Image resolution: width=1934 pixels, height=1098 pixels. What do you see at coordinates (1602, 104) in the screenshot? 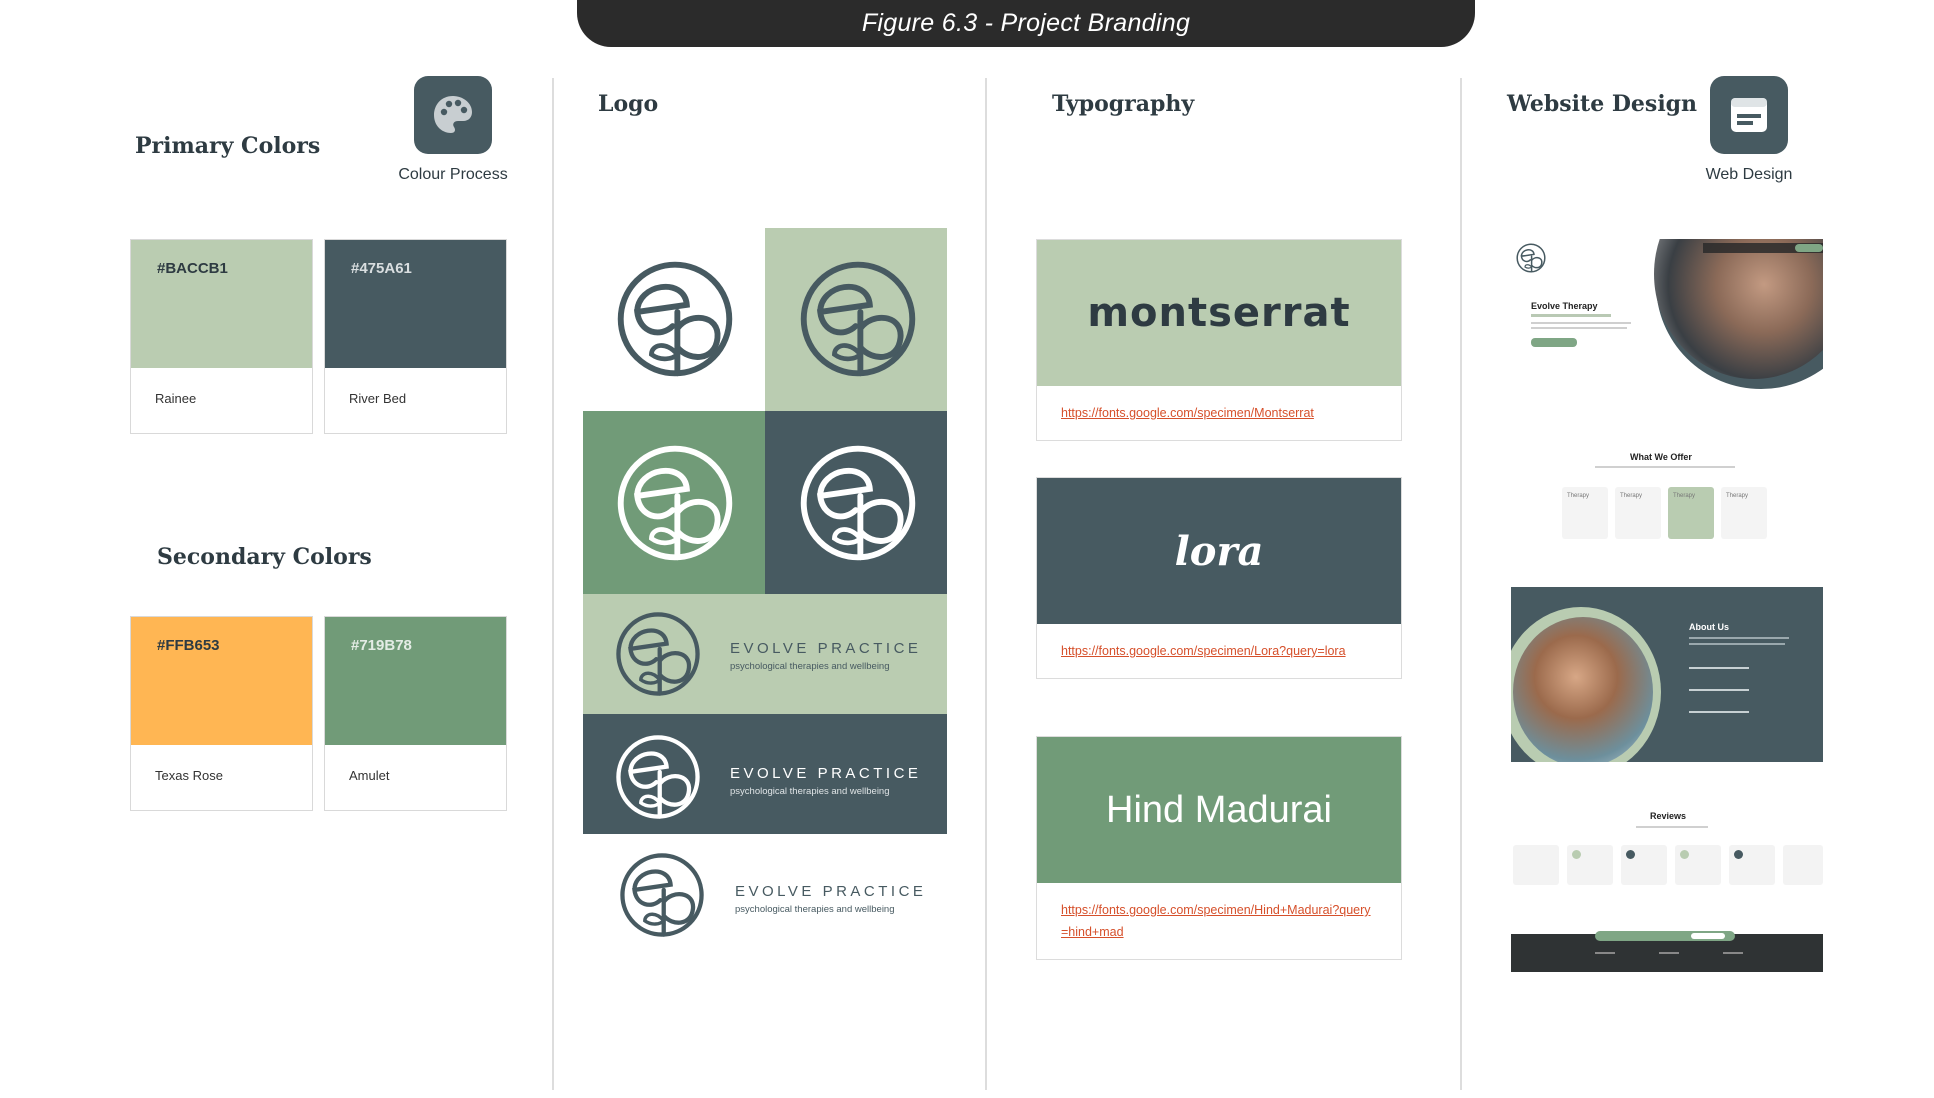
I see `website-design-title: Website Design` at bounding box center [1602, 104].